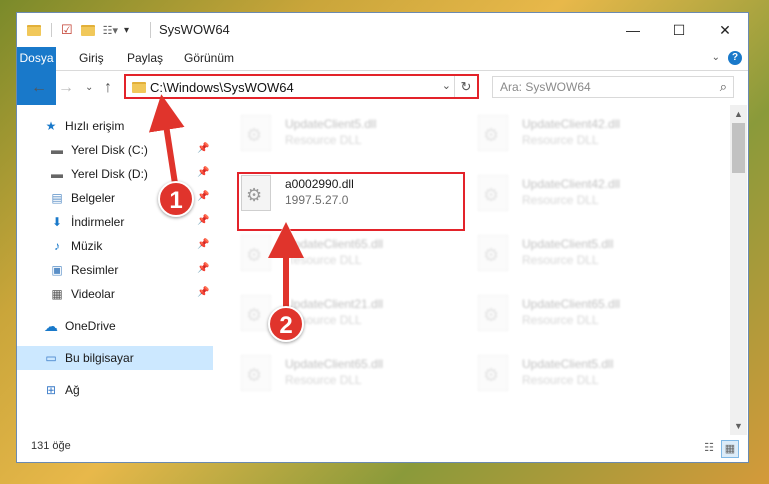 The image size is (769, 484). I want to click on callout-badge-2: 2, so click(286, 324).